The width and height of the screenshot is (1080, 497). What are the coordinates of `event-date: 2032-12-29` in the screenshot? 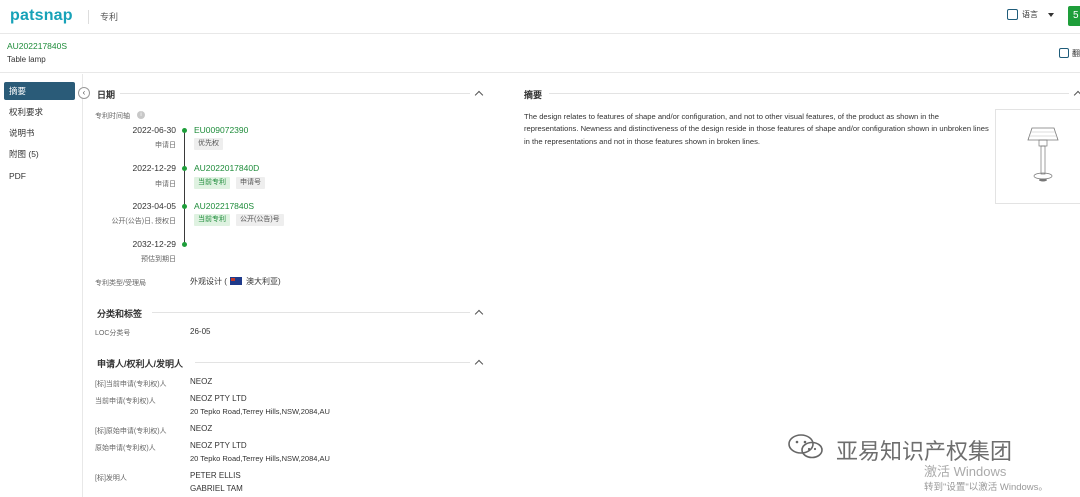 It's located at (154, 244).